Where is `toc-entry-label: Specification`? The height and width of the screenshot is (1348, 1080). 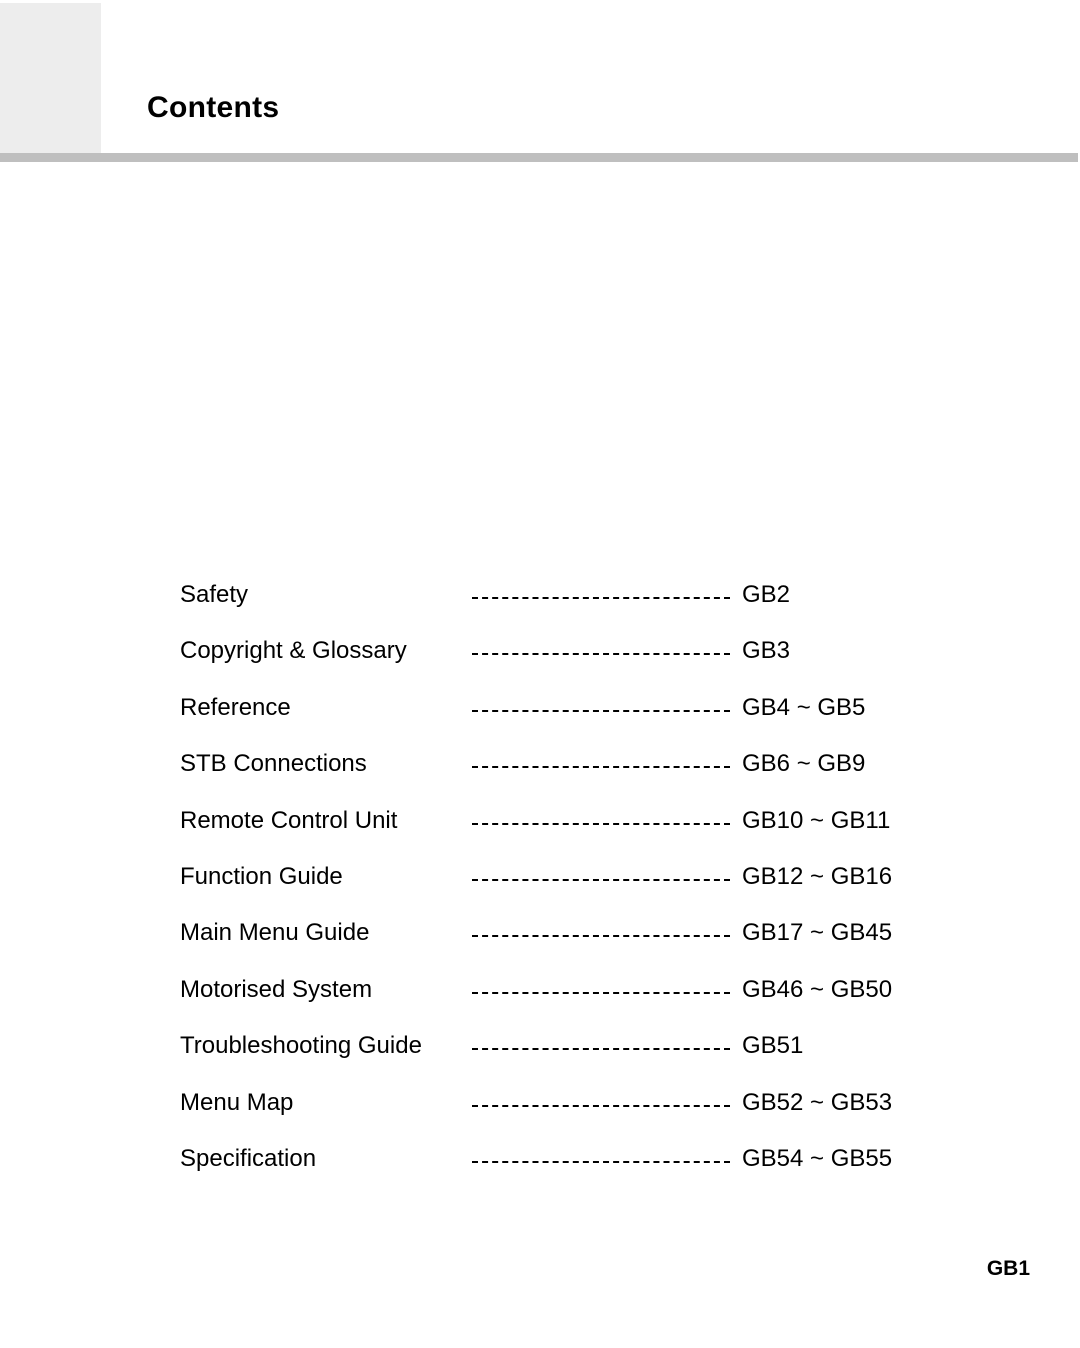 toc-entry-label: Specification is located at coordinates (248, 1158).